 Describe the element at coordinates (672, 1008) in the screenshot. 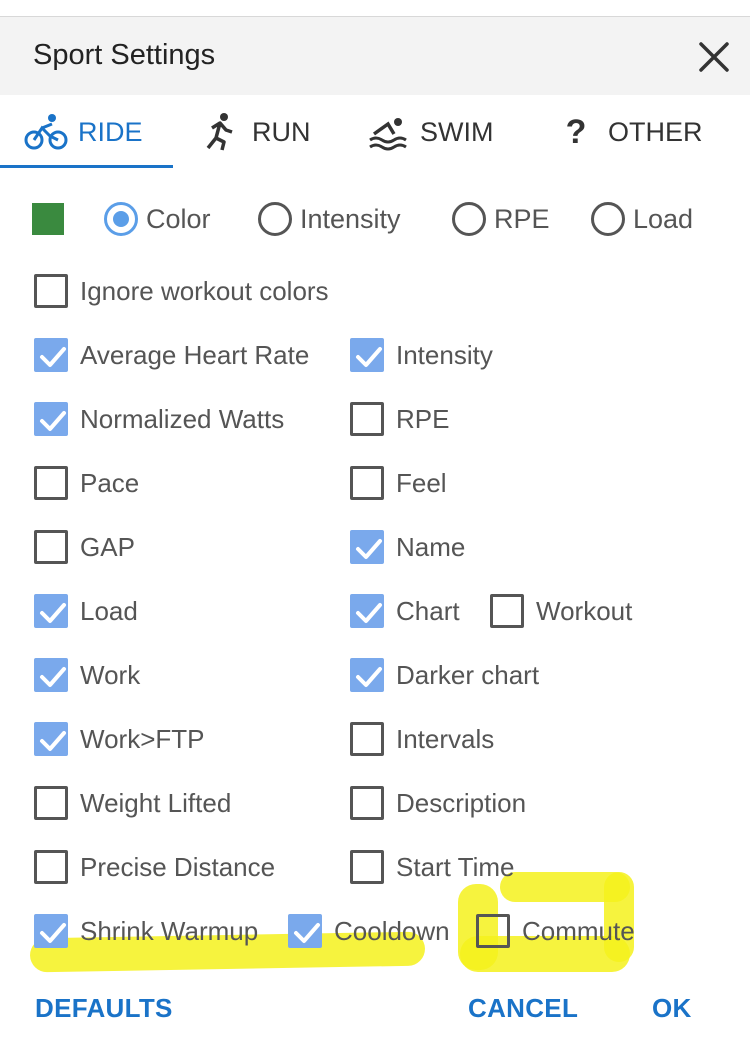

I see `ok-button: OK` at that location.